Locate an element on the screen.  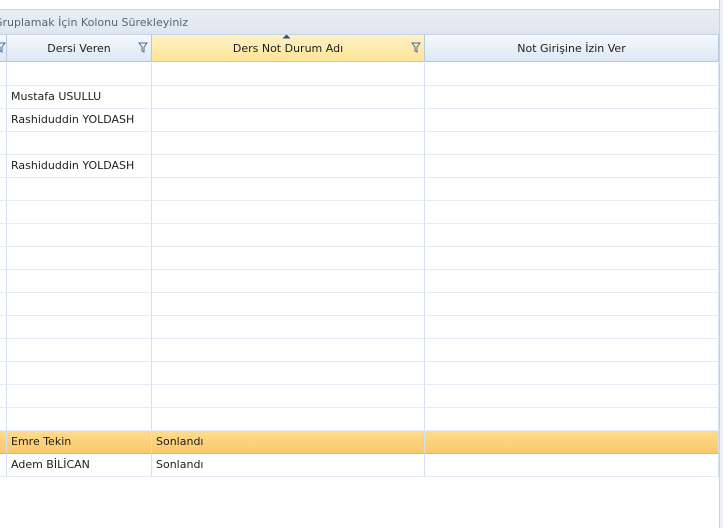
table-row: Emre Tekin Sonlandı is located at coordinates (359, 442).